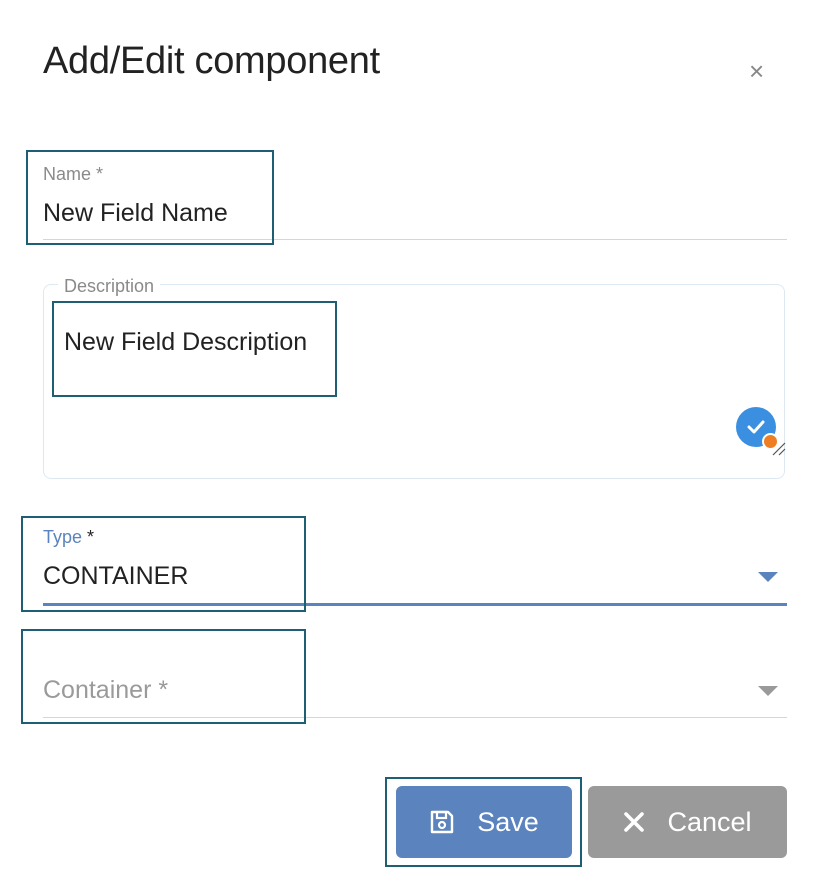 This screenshot has width=828, height=884. What do you see at coordinates (116, 576) in the screenshot?
I see `type-value: CONTAINER` at bounding box center [116, 576].